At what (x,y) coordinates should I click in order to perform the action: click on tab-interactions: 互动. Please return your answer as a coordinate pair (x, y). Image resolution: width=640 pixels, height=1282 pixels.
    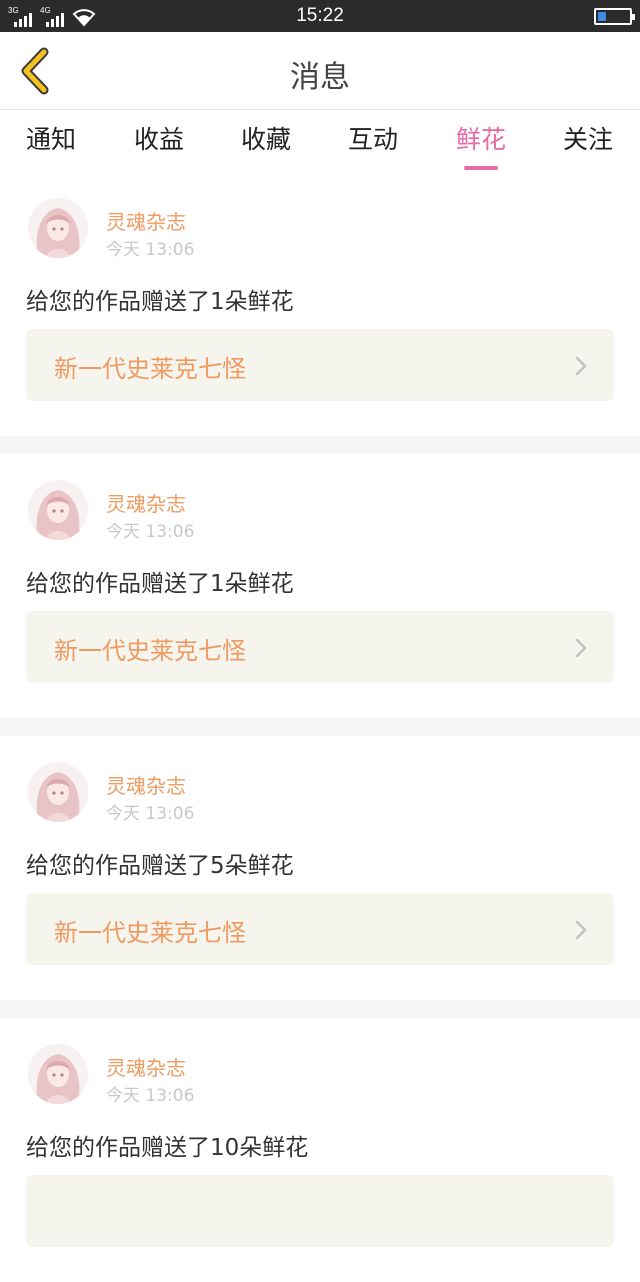
    Looking at the image, I should click on (373, 138).